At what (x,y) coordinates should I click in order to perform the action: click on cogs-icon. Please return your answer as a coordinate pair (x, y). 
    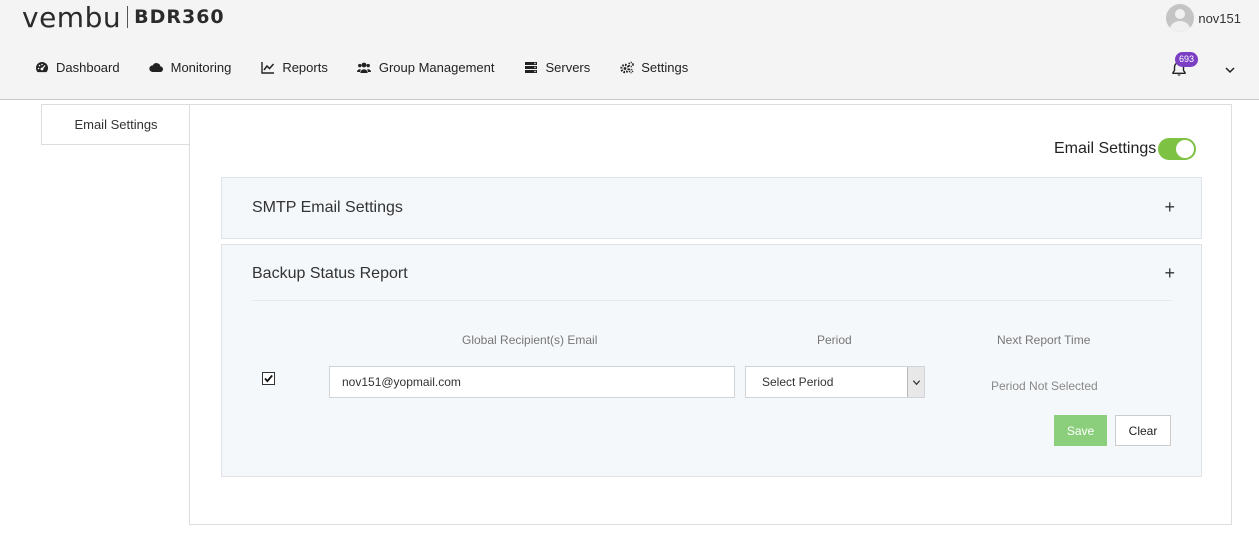
    Looking at the image, I should click on (626, 67).